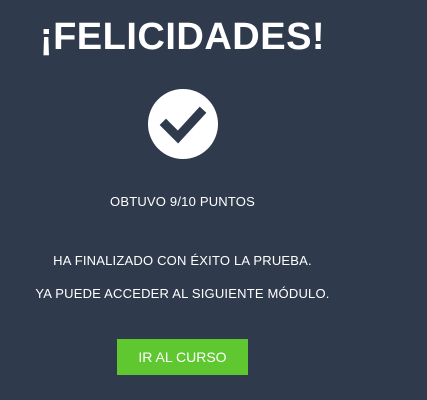 Image resolution: width=427 pixels, height=400 pixels. I want to click on success-message-line-2: YA PUEDE ACCEDER AL SIGUIENTE MÓDULO., so click(182, 293).